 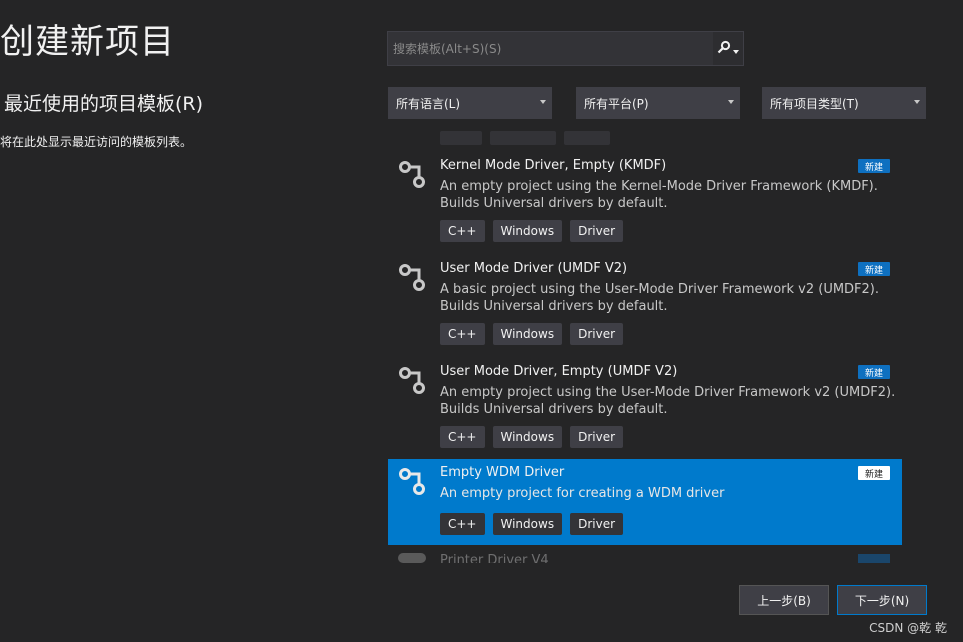 I want to click on template-name: Empty WDM Driver, so click(x=502, y=472).